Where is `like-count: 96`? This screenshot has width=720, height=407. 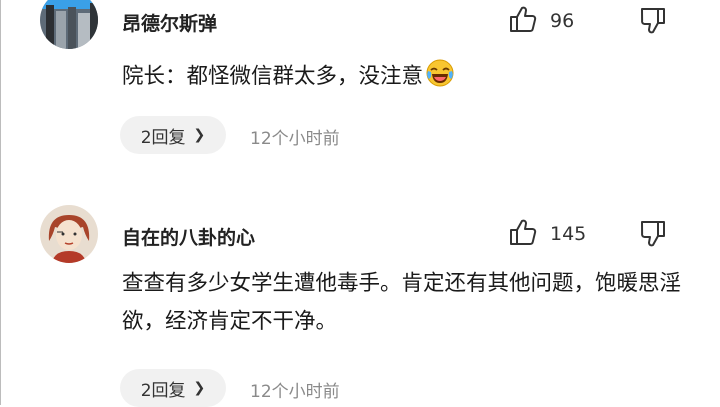
like-count: 96 is located at coordinates (562, 21).